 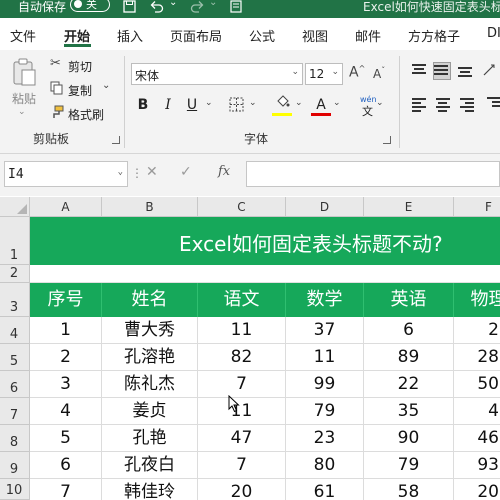 I want to click on column-header-c: C, so click(x=242, y=207).